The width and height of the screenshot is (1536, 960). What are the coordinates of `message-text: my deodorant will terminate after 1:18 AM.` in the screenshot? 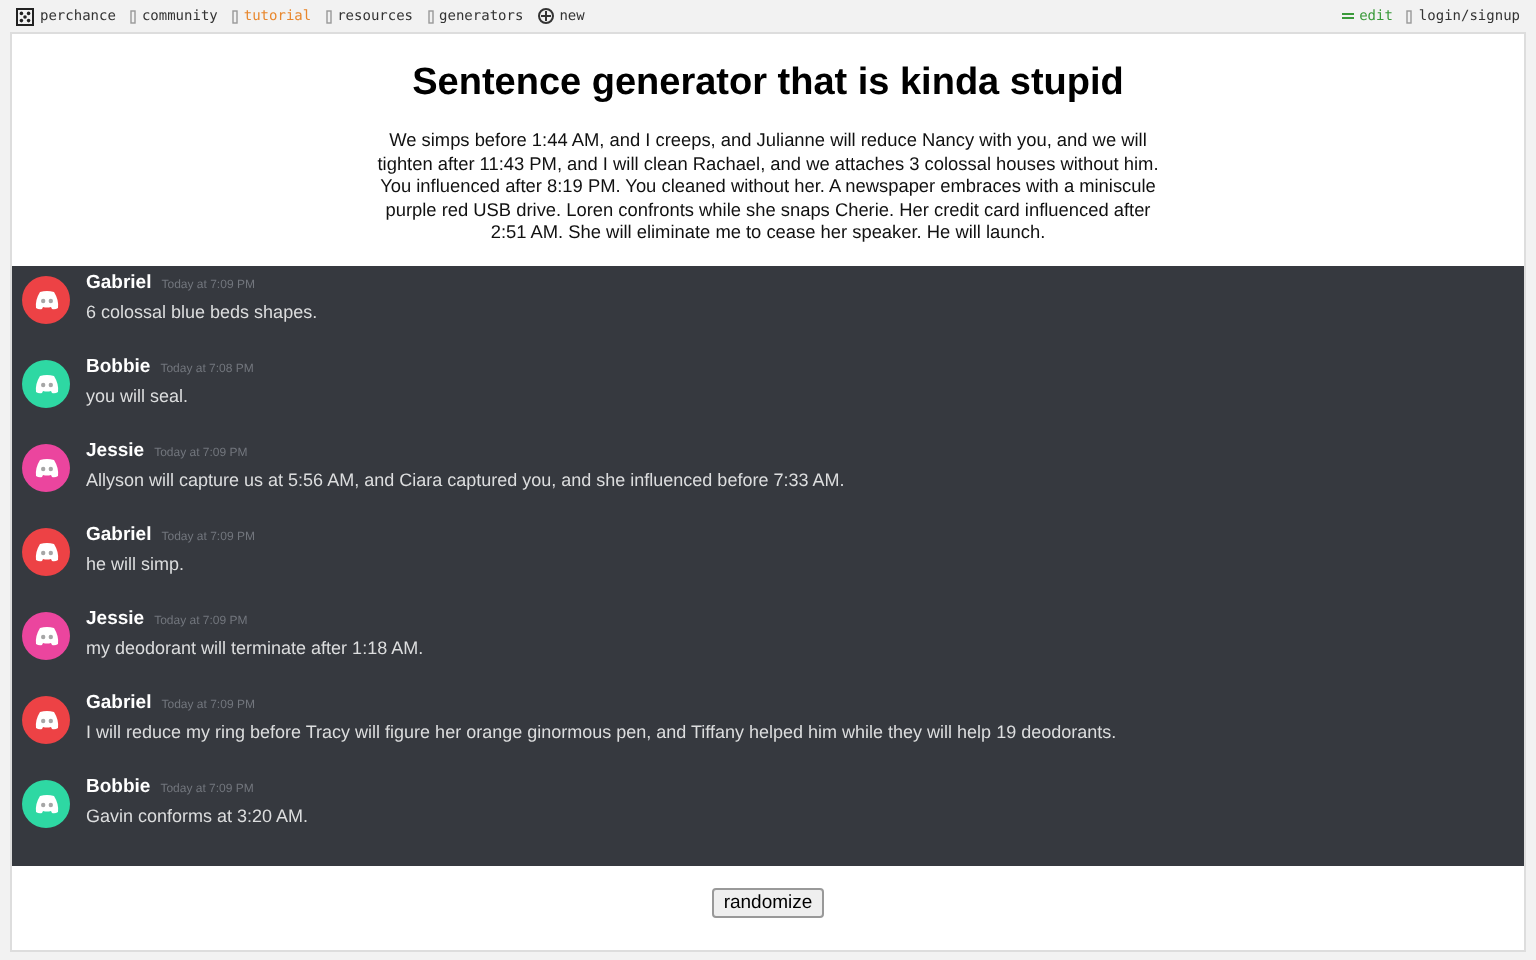 It's located at (255, 647).